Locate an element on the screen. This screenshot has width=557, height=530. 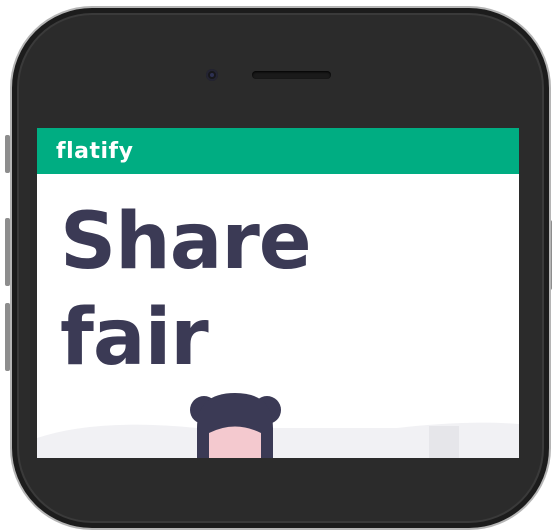
character-avatar is located at coordinates (235, 425).